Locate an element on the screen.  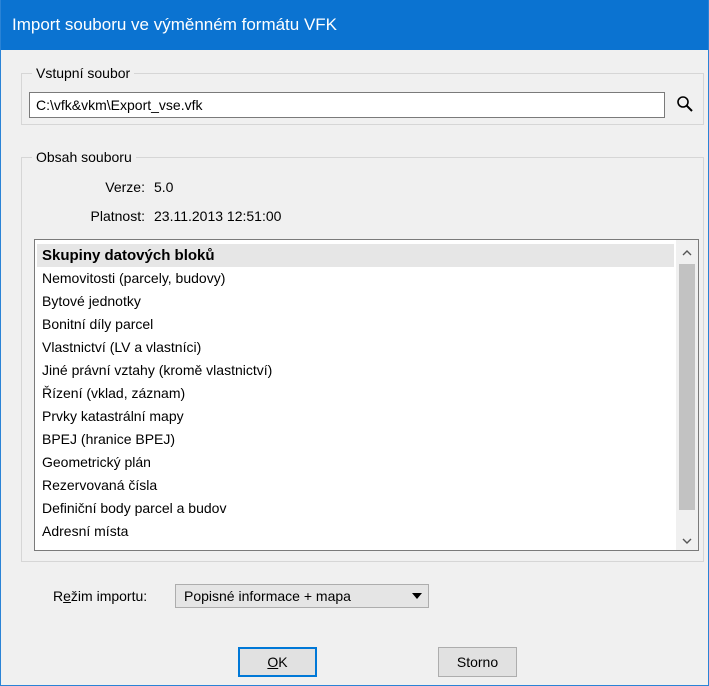
chevron-down-icon is located at coordinates (687, 539).